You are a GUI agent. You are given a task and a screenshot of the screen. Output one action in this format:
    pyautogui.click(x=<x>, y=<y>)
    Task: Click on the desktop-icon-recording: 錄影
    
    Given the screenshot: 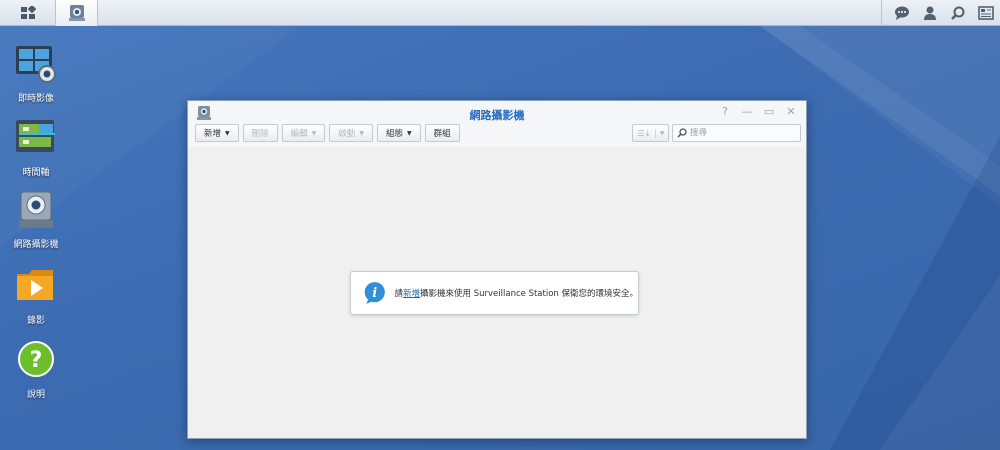 What is the action you would take?
    pyautogui.click(x=36, y=296)
    